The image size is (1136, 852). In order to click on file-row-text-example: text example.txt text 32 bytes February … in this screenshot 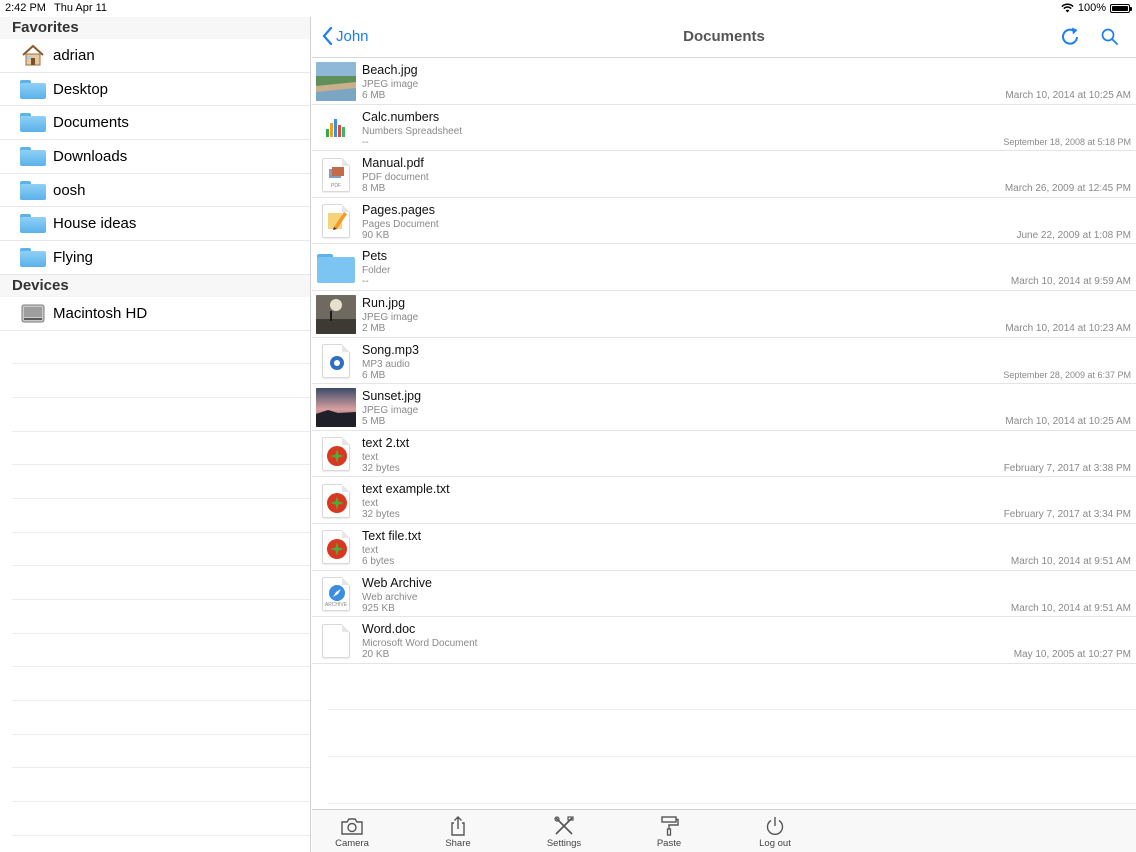, I will do `click(724, 500)`.